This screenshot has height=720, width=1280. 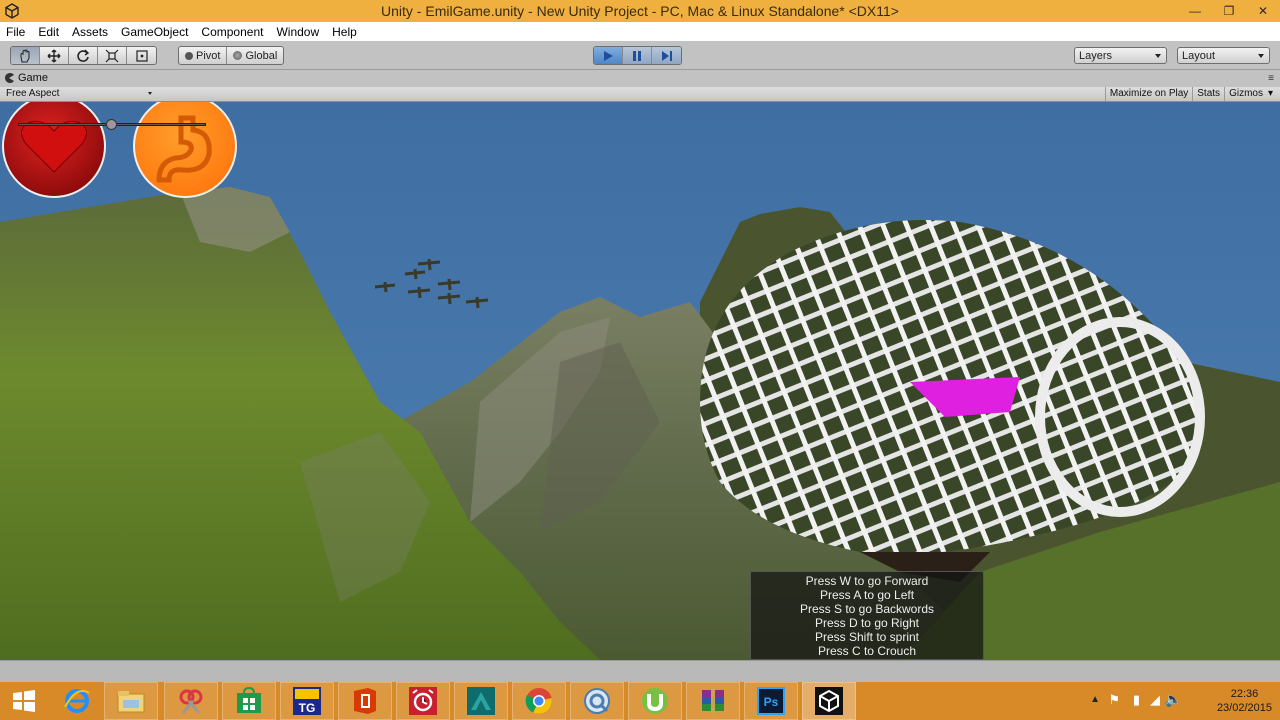 What do you see at coordinates (829, 701) in the screenshot?
I see `unity-icon` at bounding box center [829, 701].